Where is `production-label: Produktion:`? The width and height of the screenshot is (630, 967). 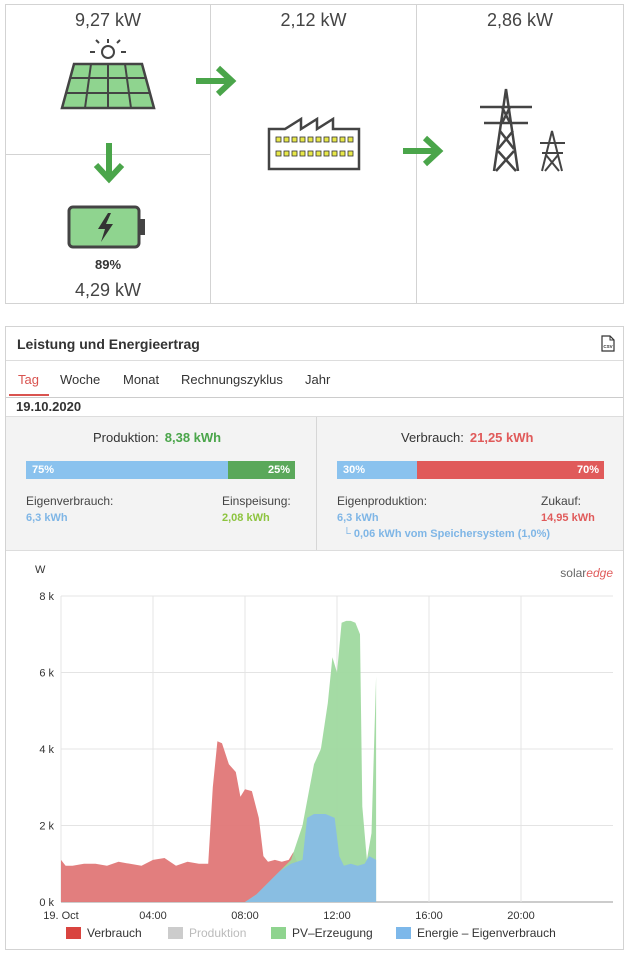
production-label: Produktion: is located at coordinates (126, 437).